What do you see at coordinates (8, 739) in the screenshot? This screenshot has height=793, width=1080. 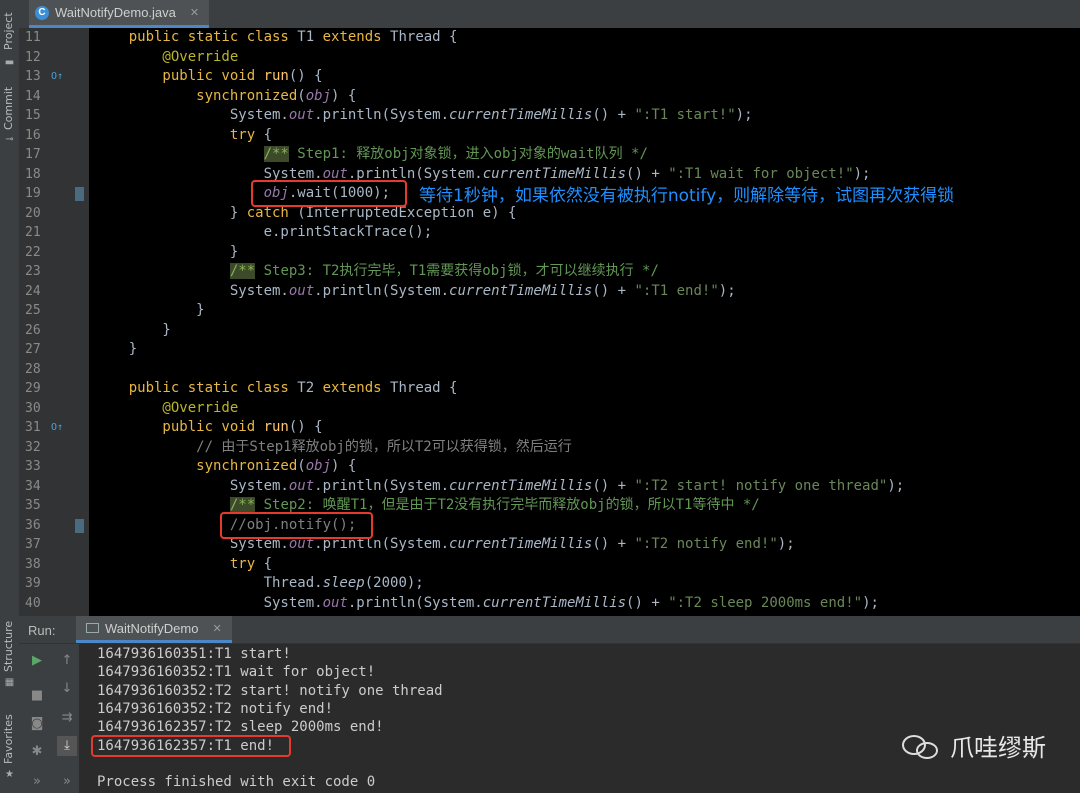 I see `favorites-tab-label: Favorites` at bounding box center [8, 739].